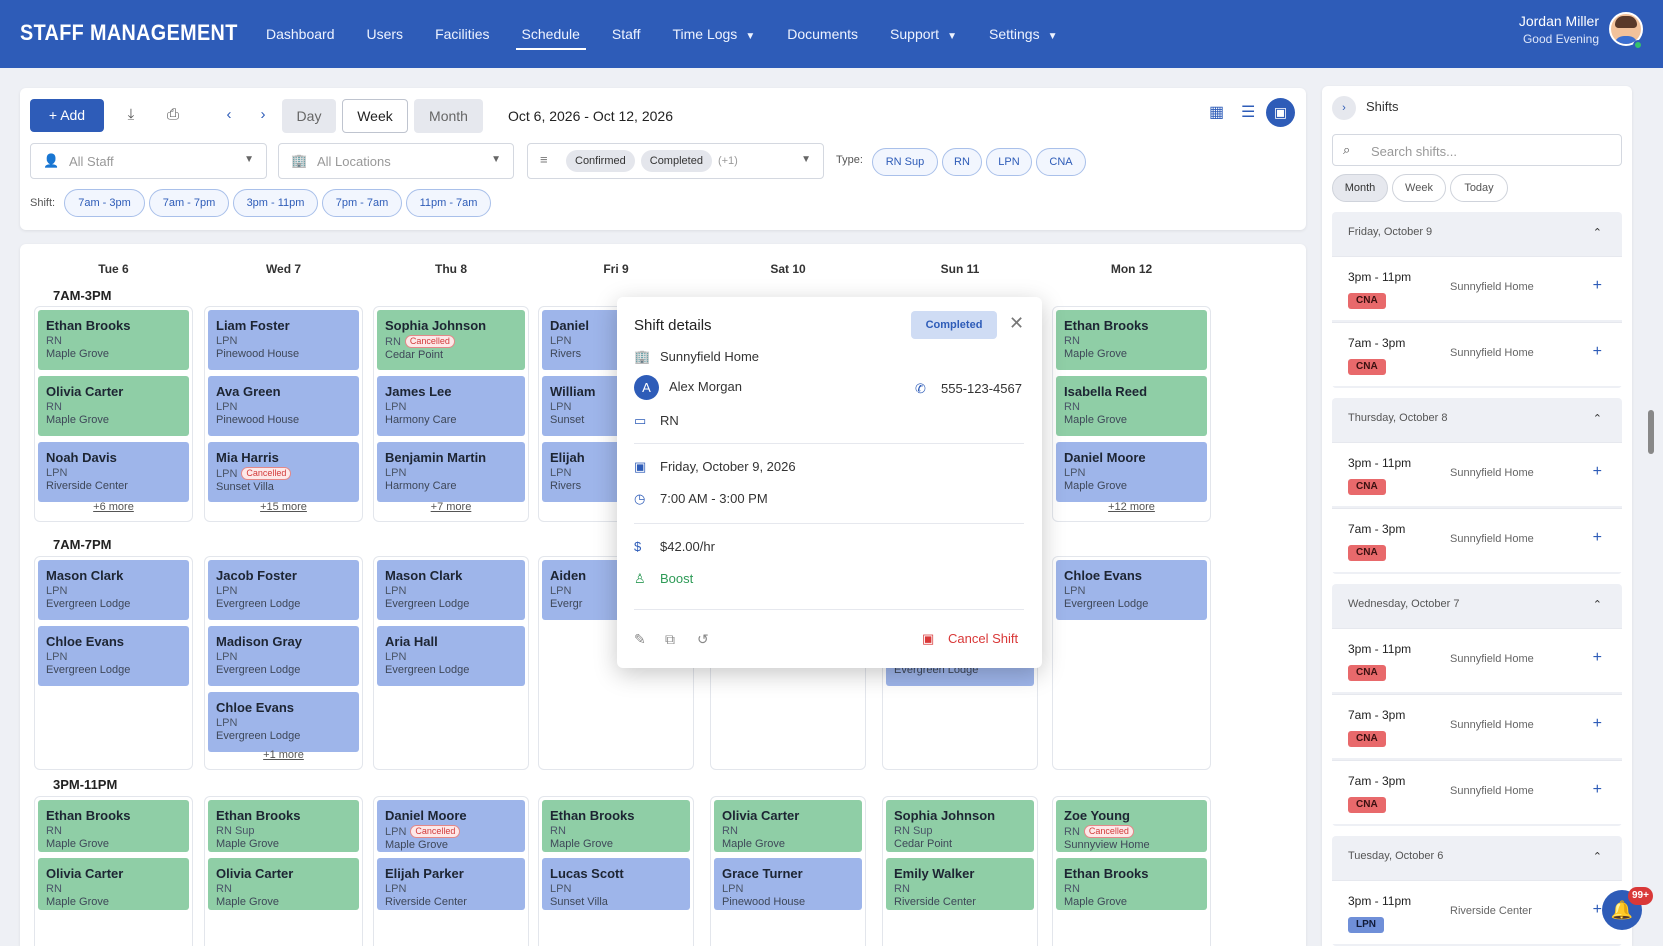 This screenshot has width=1663, height=946. I want to click on shift-pill-7am-3pm: 7am - 3pm, so click(104, 203).